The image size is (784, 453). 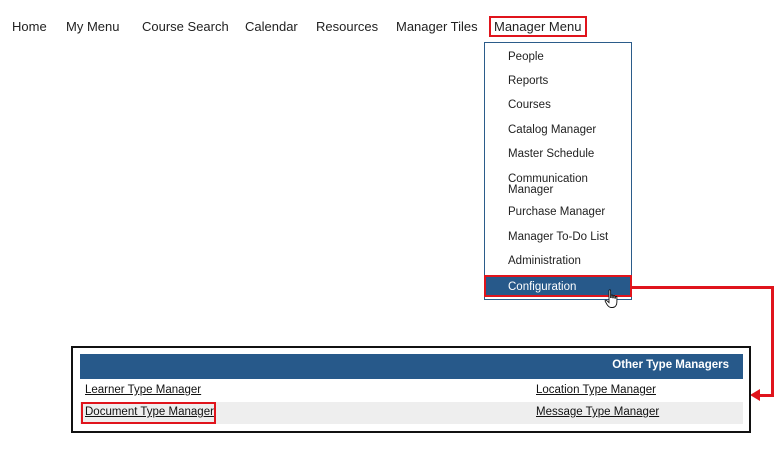 What do you see at coordinates (185, 26) in the screenshot?
I see `nav-course-search: Course Search` at bounding box center [185, 26].